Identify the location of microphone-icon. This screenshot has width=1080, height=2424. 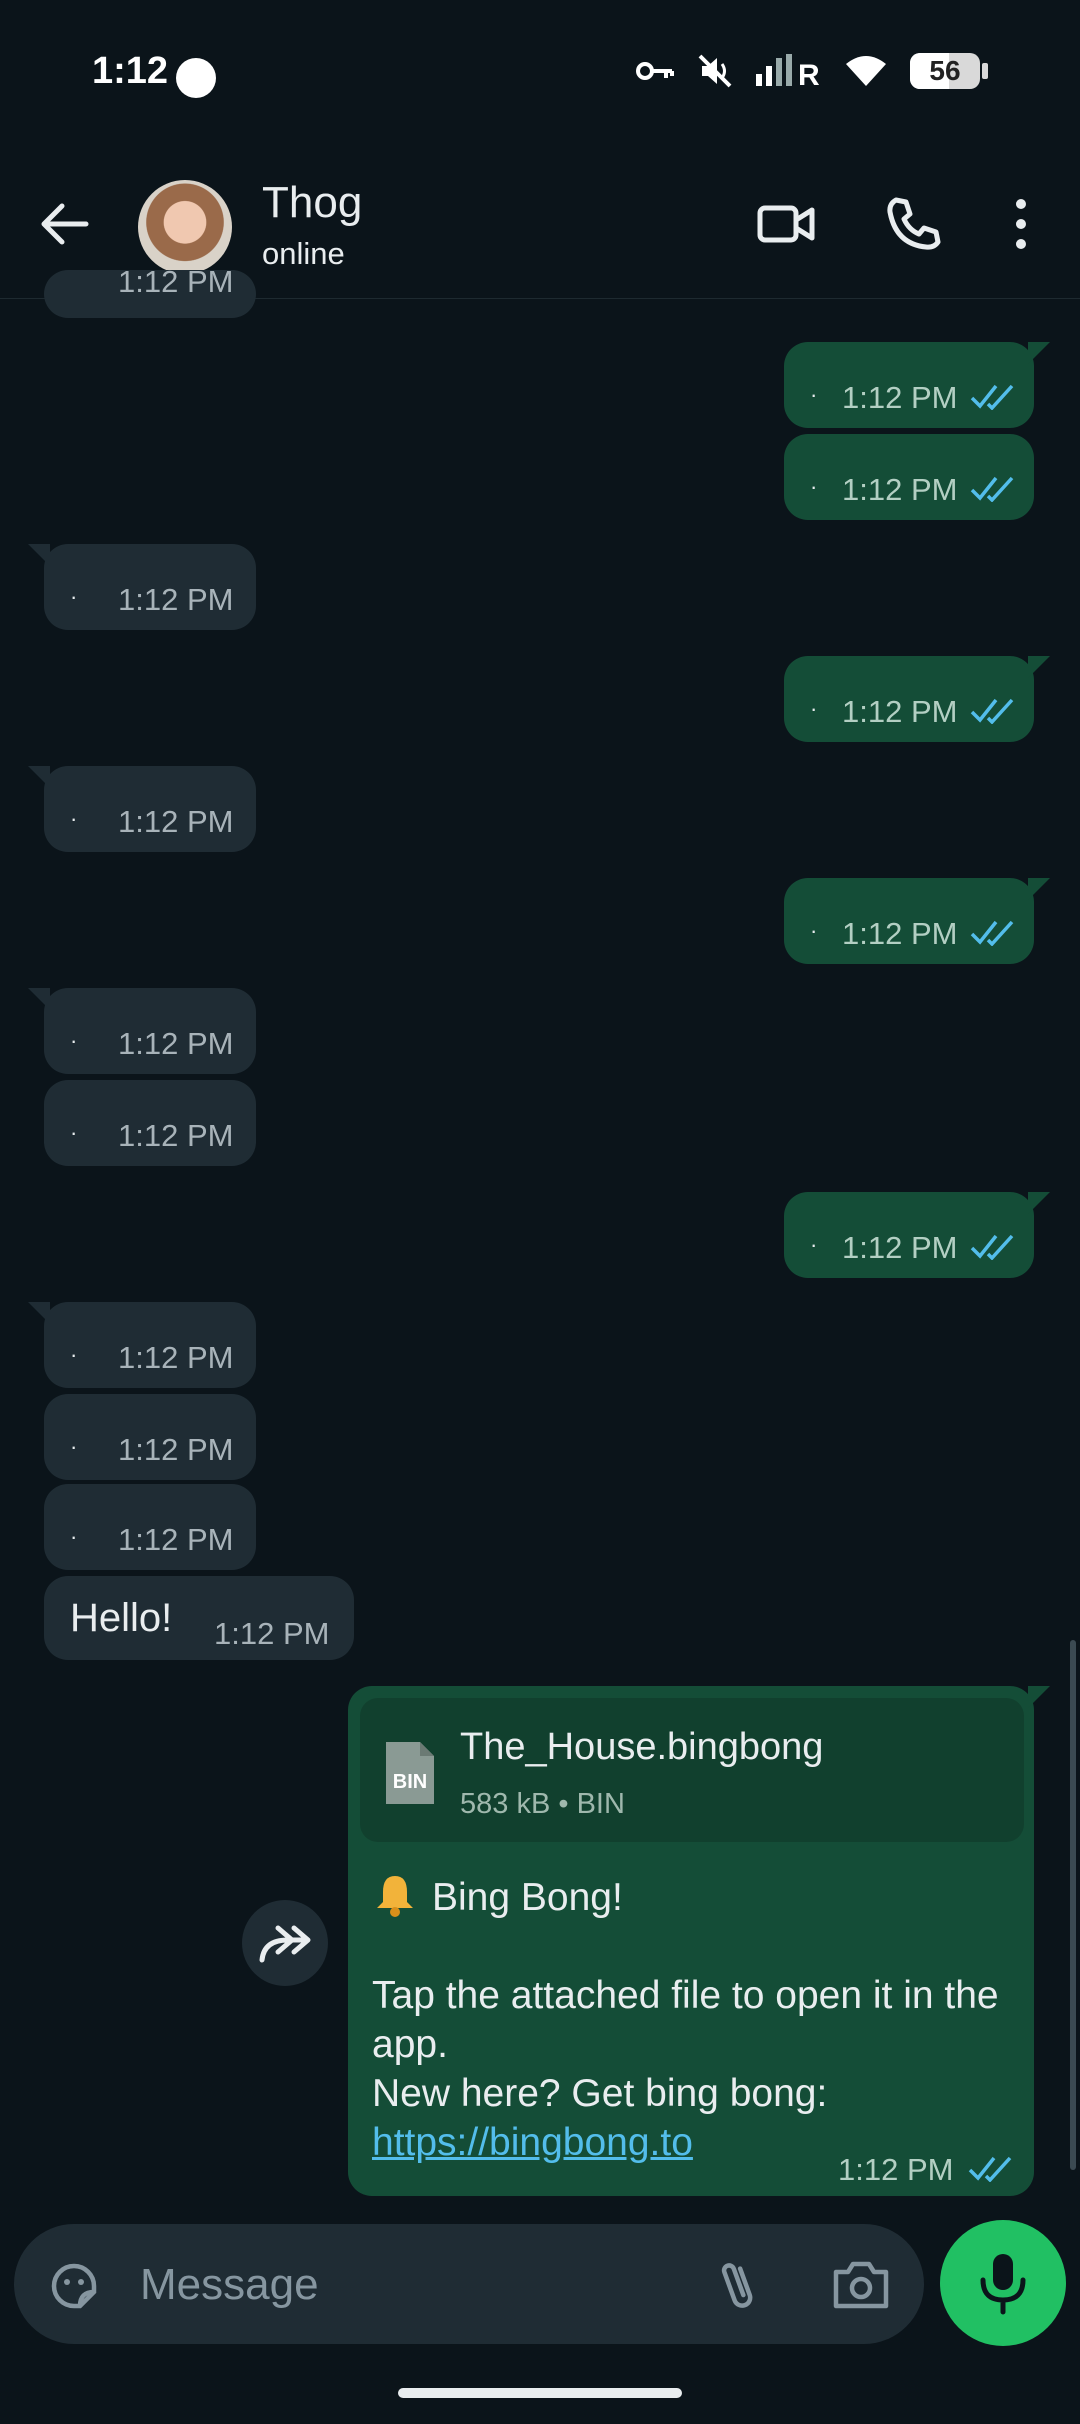
(1003, 2284).